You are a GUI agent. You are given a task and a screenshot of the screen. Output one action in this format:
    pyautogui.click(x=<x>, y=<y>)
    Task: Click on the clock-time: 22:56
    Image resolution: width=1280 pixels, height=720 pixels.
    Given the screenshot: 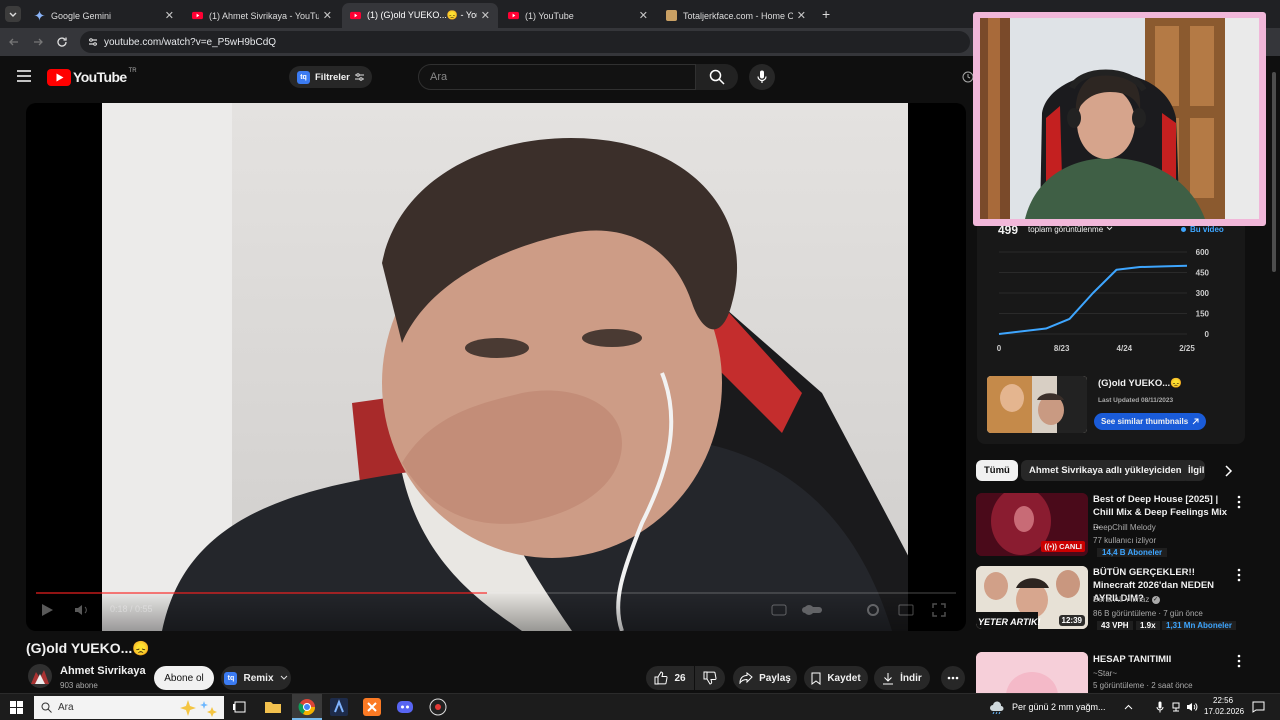 What is the action you would take?
    pyautogui.click(x=1223, y=700)
    